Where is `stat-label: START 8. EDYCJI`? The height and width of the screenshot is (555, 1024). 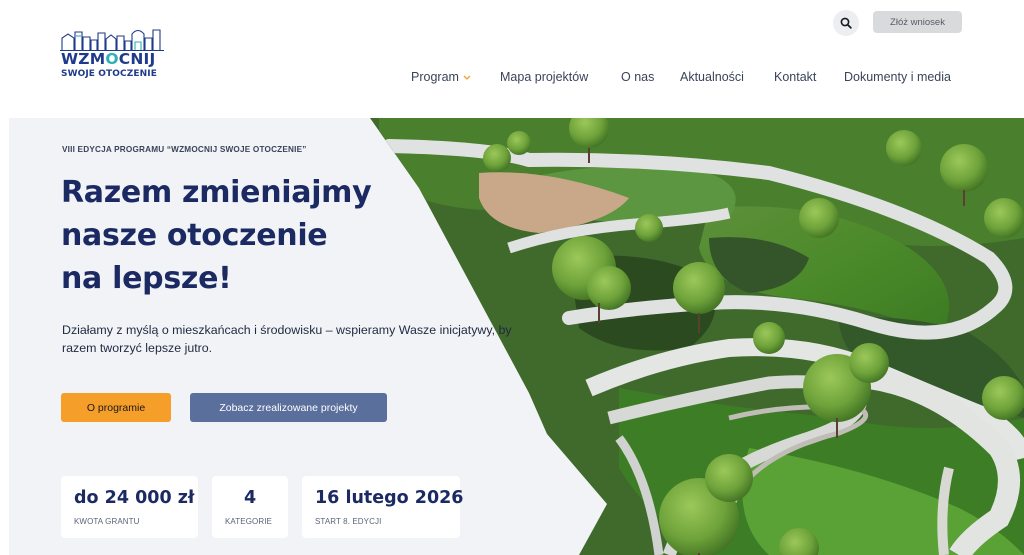 stat-label: START 8. EDYCJI is located at coordinates (348, 521).